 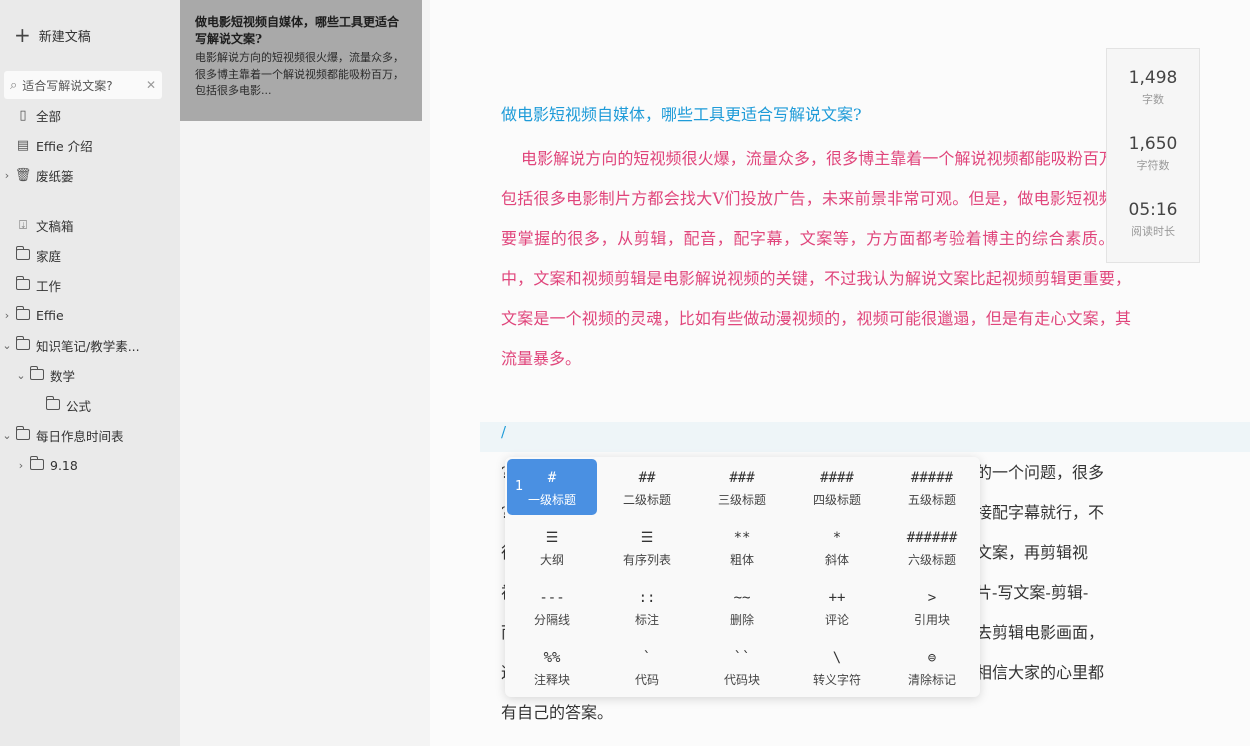 I want to click on menu-item-label: 注释块, so click(x=551, y=680).